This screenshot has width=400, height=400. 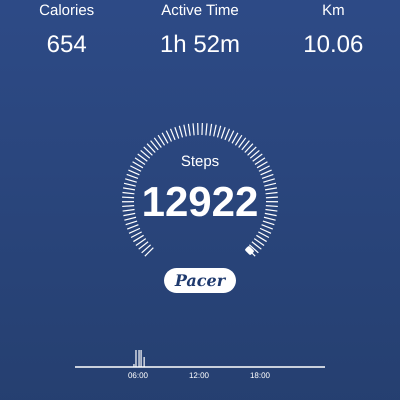 What do you see at coordinates (333, 45) in the screenshot?
I see `stat-value: 10.06` at bounding box center [333, 45].